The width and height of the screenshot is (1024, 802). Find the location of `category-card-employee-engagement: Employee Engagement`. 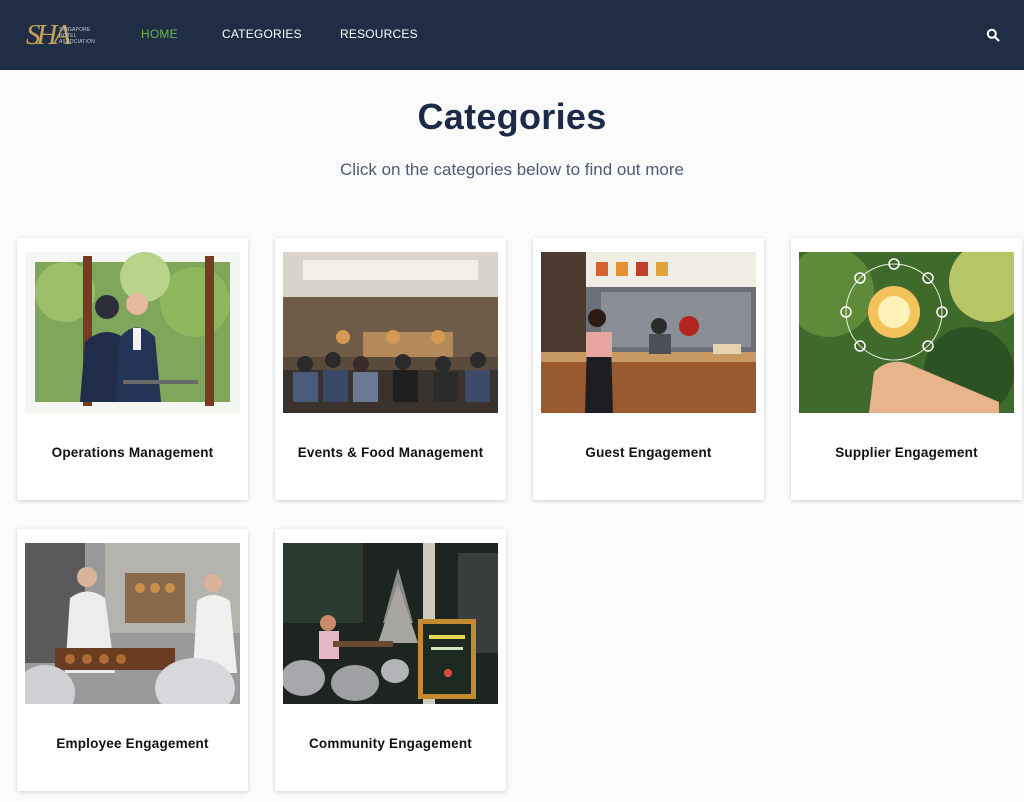

category-card-employee-engagement: Employee Engagement is located at coordinates (132, 660).